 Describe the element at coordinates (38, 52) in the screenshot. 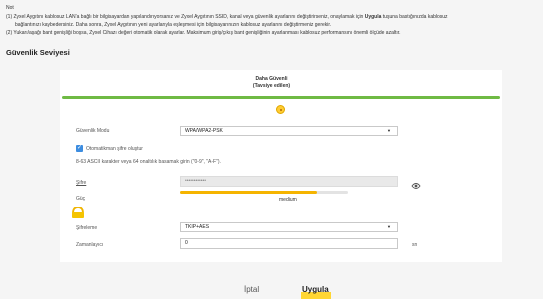

I see `section-title: Güvenlik Seviyesi` at that location.